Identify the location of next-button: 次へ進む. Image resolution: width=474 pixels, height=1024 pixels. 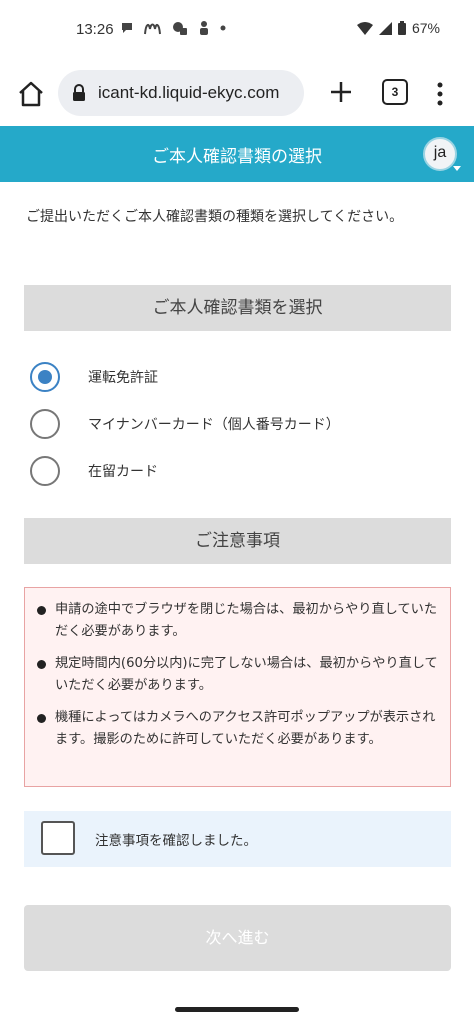
(237, 938).